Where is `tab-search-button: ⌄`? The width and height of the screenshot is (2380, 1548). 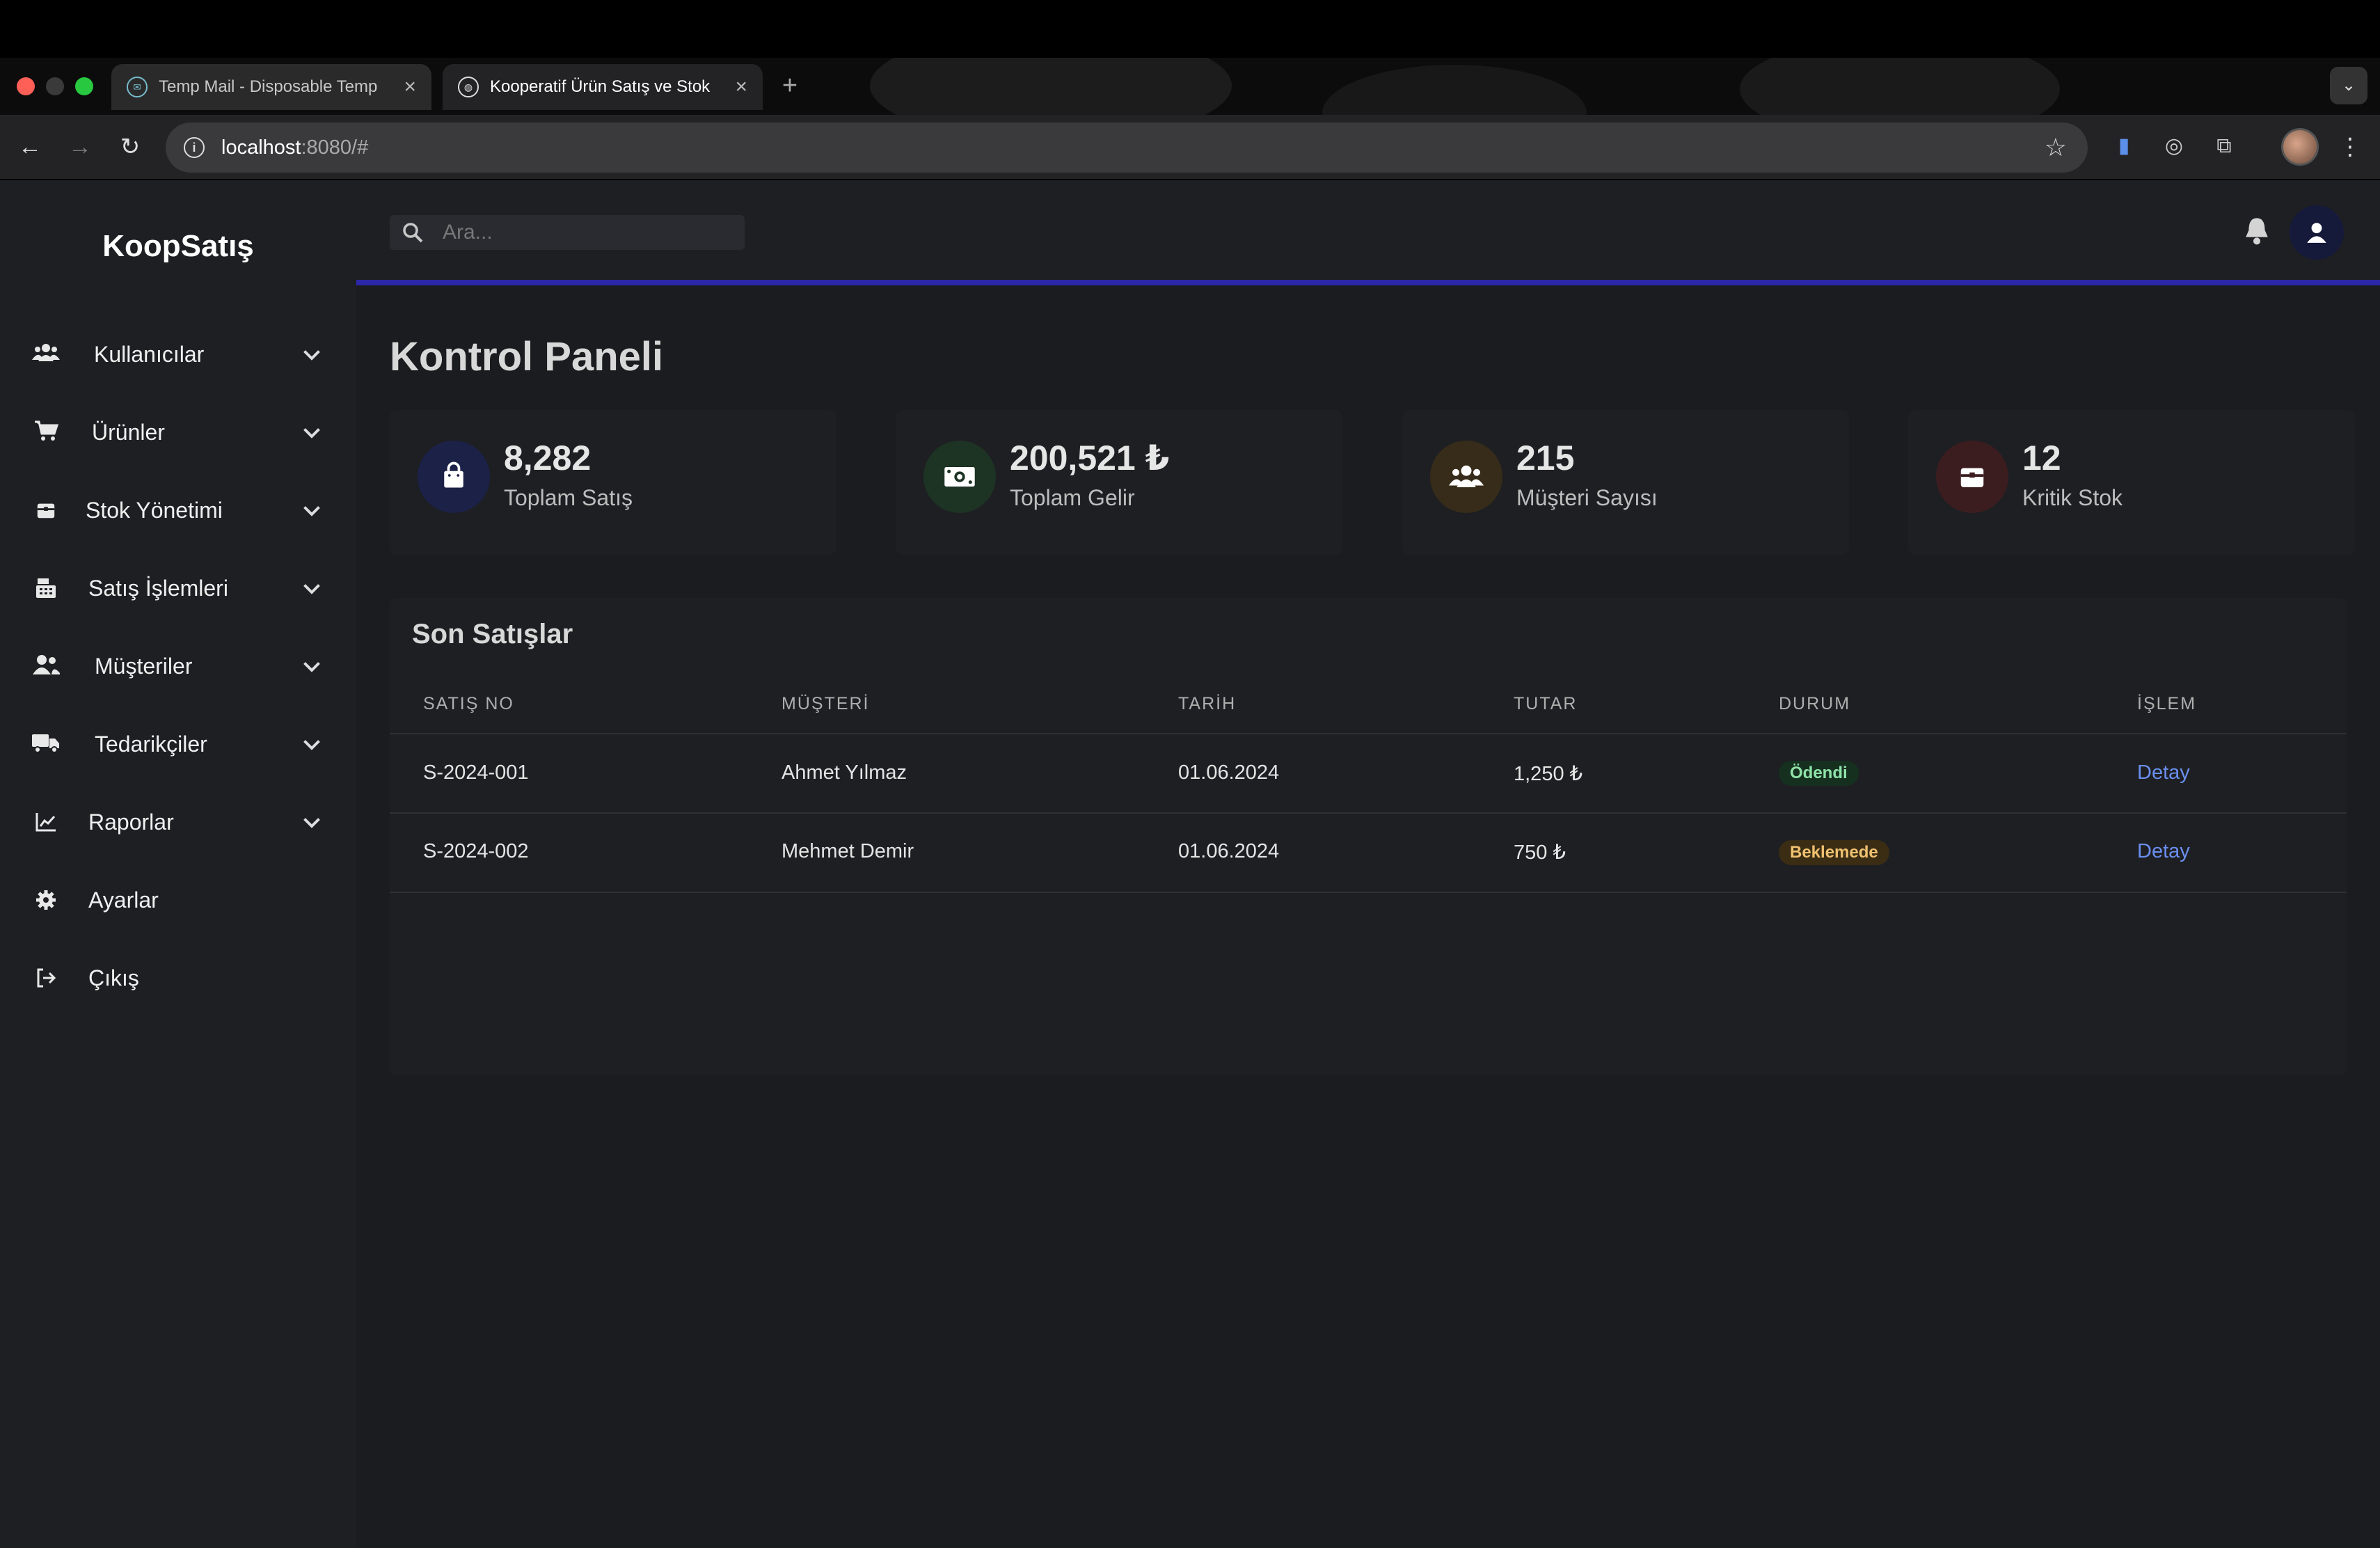
tab-search-button: ⌄ is located at coordinates (2348, 85).